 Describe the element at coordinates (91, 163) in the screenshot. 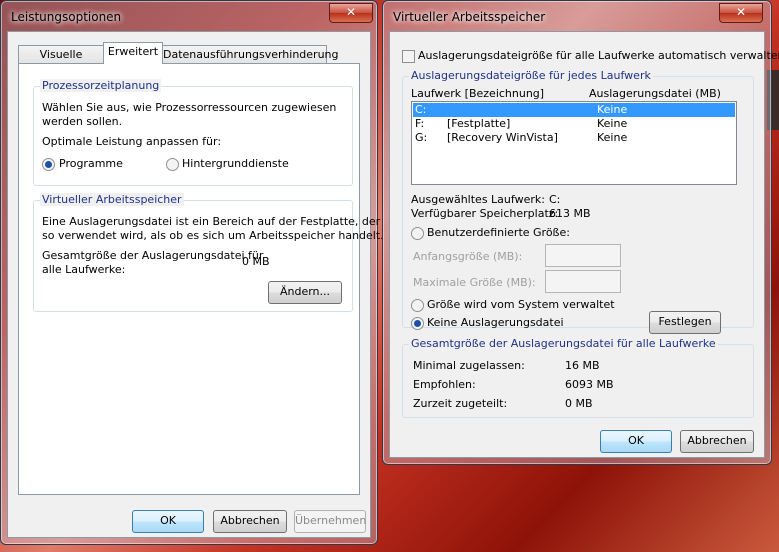

I see `programs-label: Programme` at that location.